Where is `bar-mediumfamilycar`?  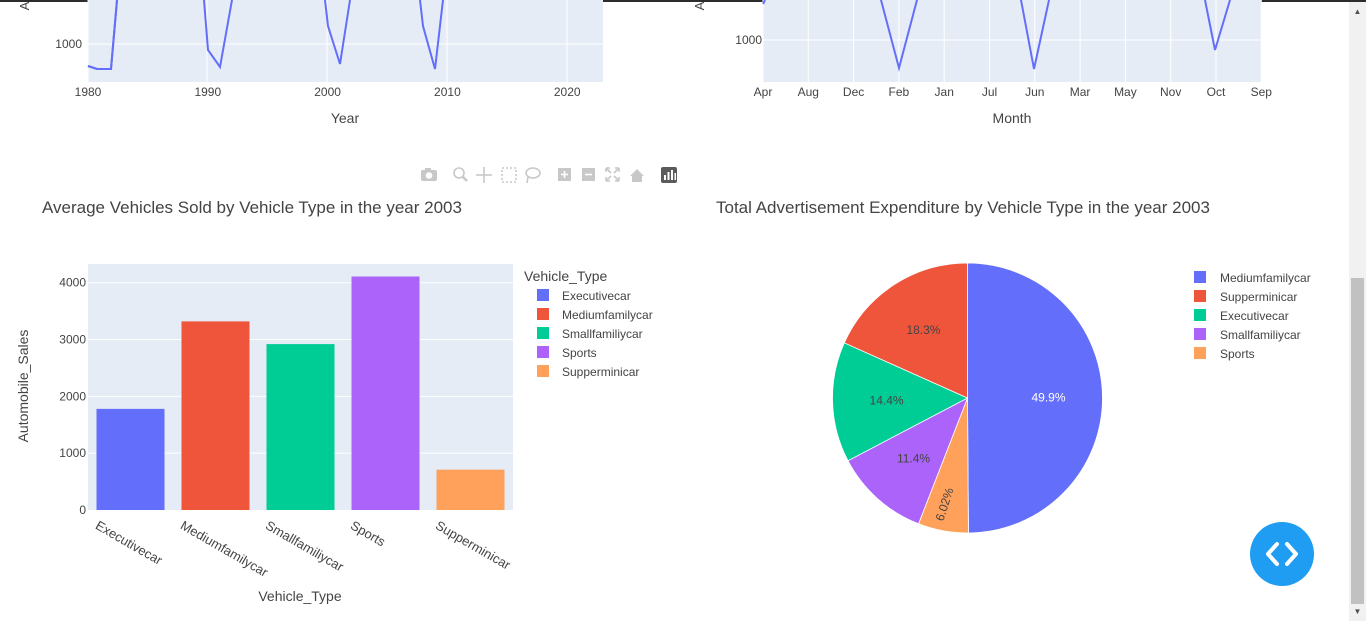 bar-mediumfamilycar is located at coordinates (215, 415).